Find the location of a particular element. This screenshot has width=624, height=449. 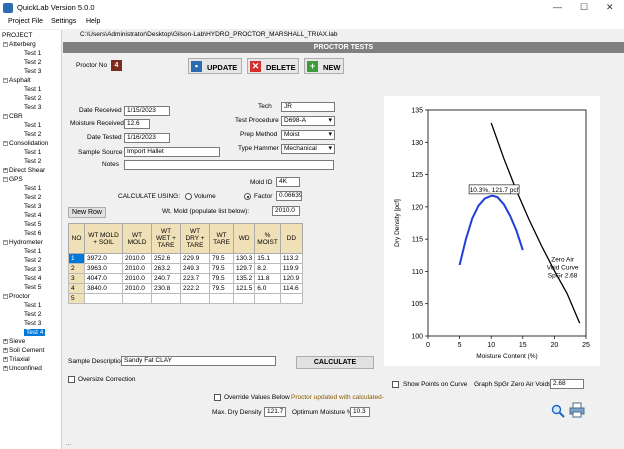

table-cell: 222.2 is located at coordinates (195, 288).